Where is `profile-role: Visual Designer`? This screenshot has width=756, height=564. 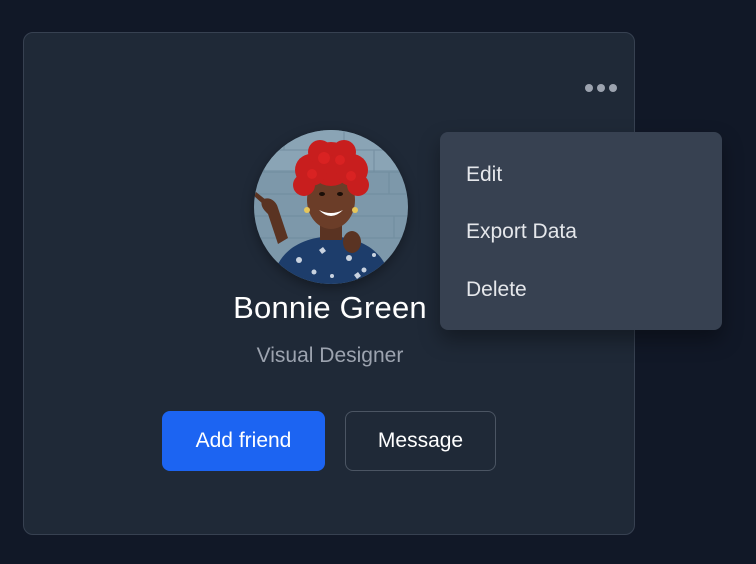
profile-role: Visual Designer is located at coordinates (330, 355).